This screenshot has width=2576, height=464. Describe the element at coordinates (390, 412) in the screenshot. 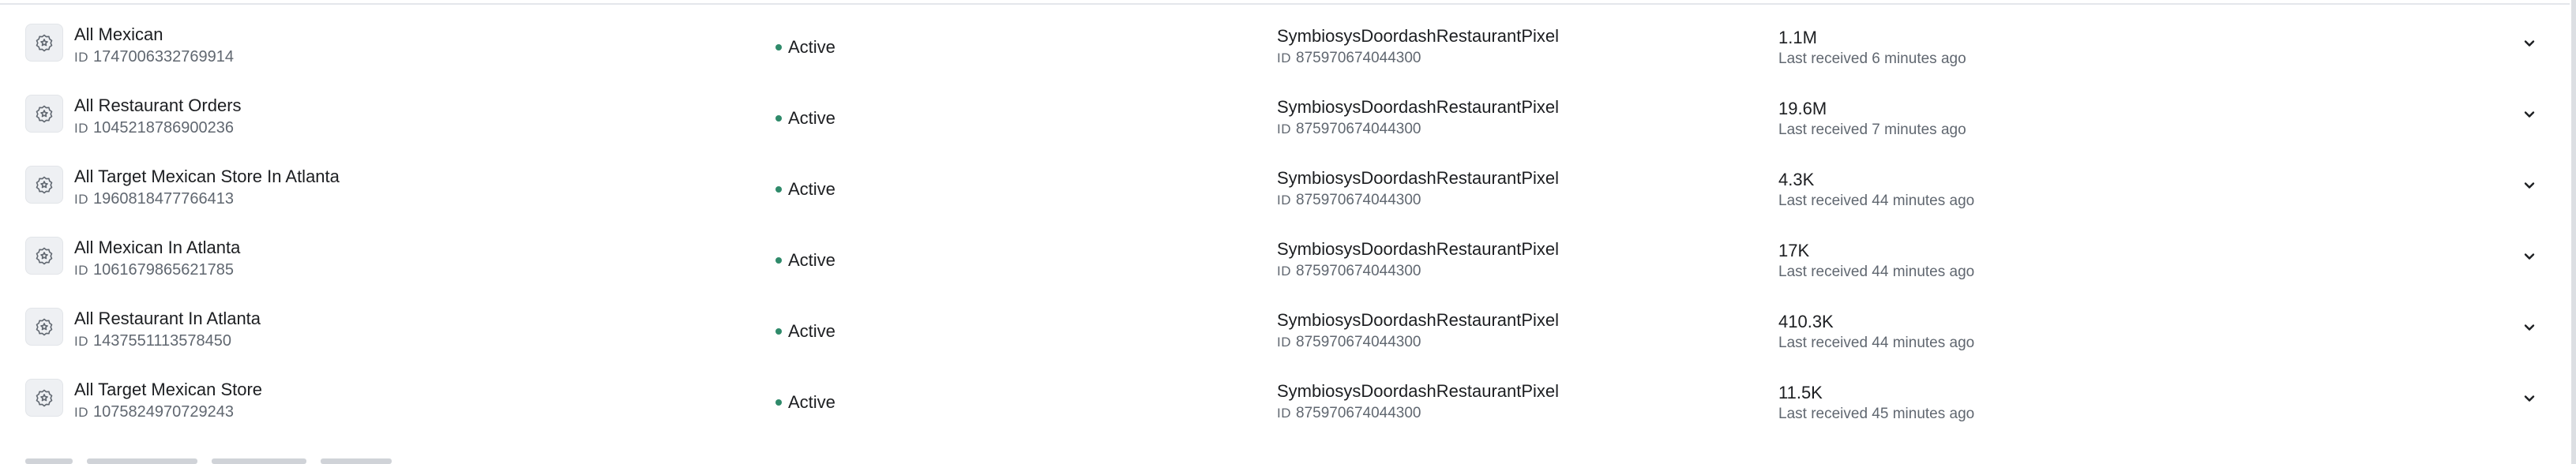

I see `conversion-id: ID 1075824970729243` at that location.